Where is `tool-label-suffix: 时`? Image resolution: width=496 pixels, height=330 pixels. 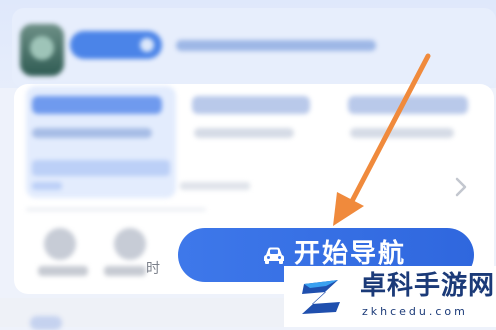
tool-label-suffix: 时 is located at coordinates (153, 269).